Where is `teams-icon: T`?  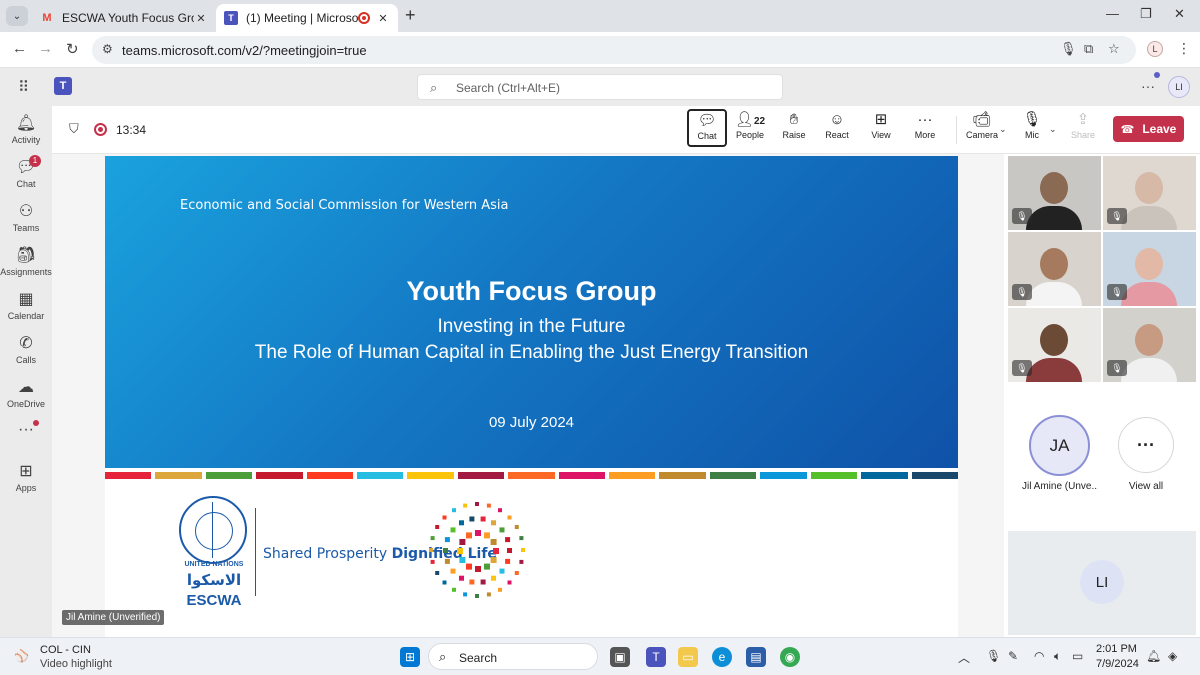 teams-icon: T is located at coordinates (231, 18).